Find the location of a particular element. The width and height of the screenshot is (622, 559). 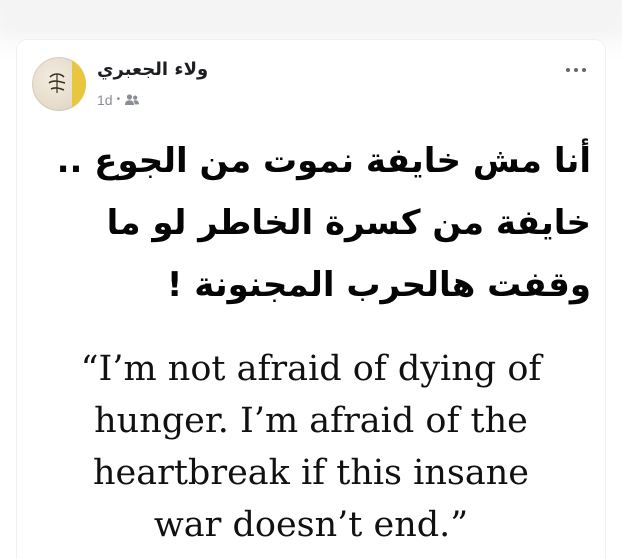

post-meta: 1d • is located at coordinates (118, 100).